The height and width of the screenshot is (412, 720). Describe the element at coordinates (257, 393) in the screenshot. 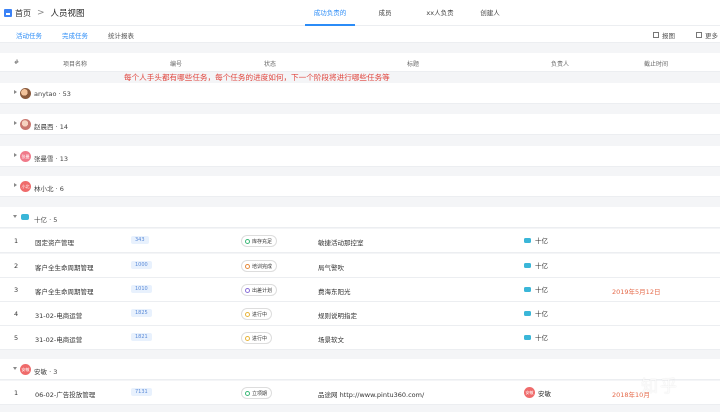

I see `status-badge: 立项期` at that location.